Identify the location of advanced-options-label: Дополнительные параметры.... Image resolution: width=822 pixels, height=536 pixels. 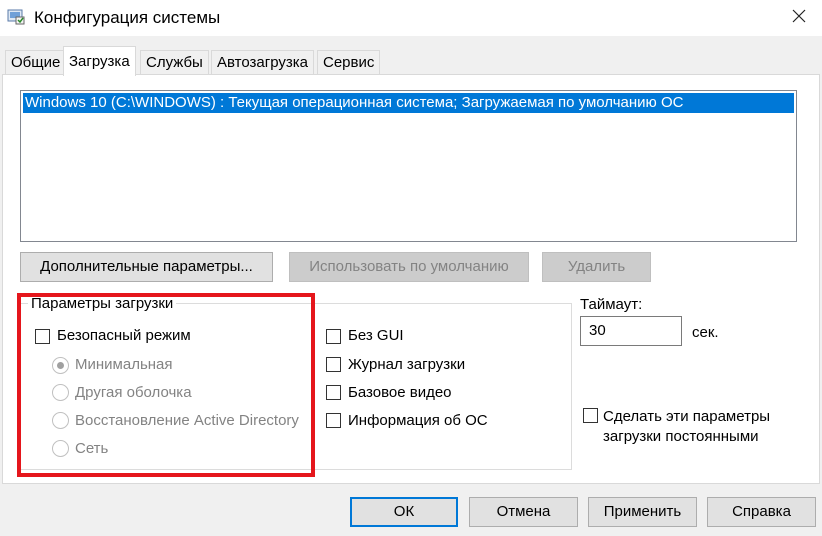
(146, 266).